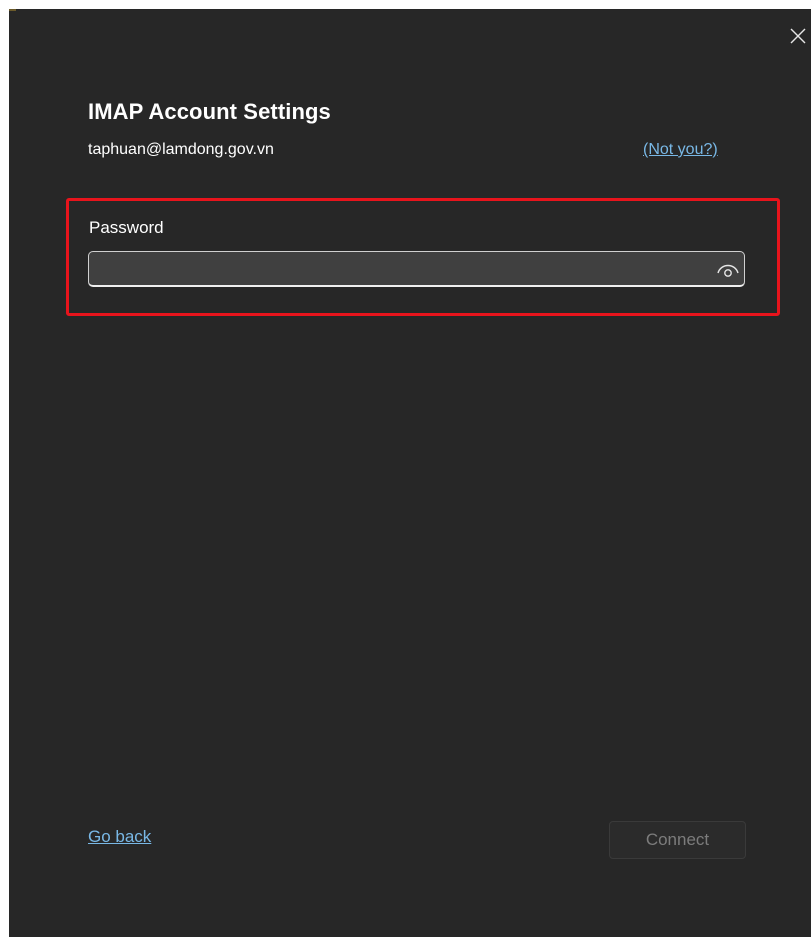 The height and width of the screenshot is (937, 811). I want to click on eye-icon, so click(728, 270).